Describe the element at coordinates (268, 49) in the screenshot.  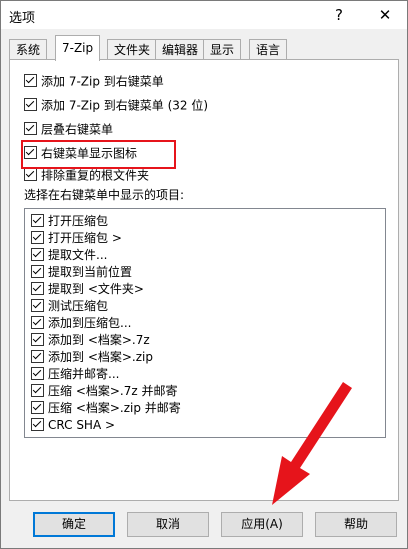
I see `tab-language: 语言` at that location.